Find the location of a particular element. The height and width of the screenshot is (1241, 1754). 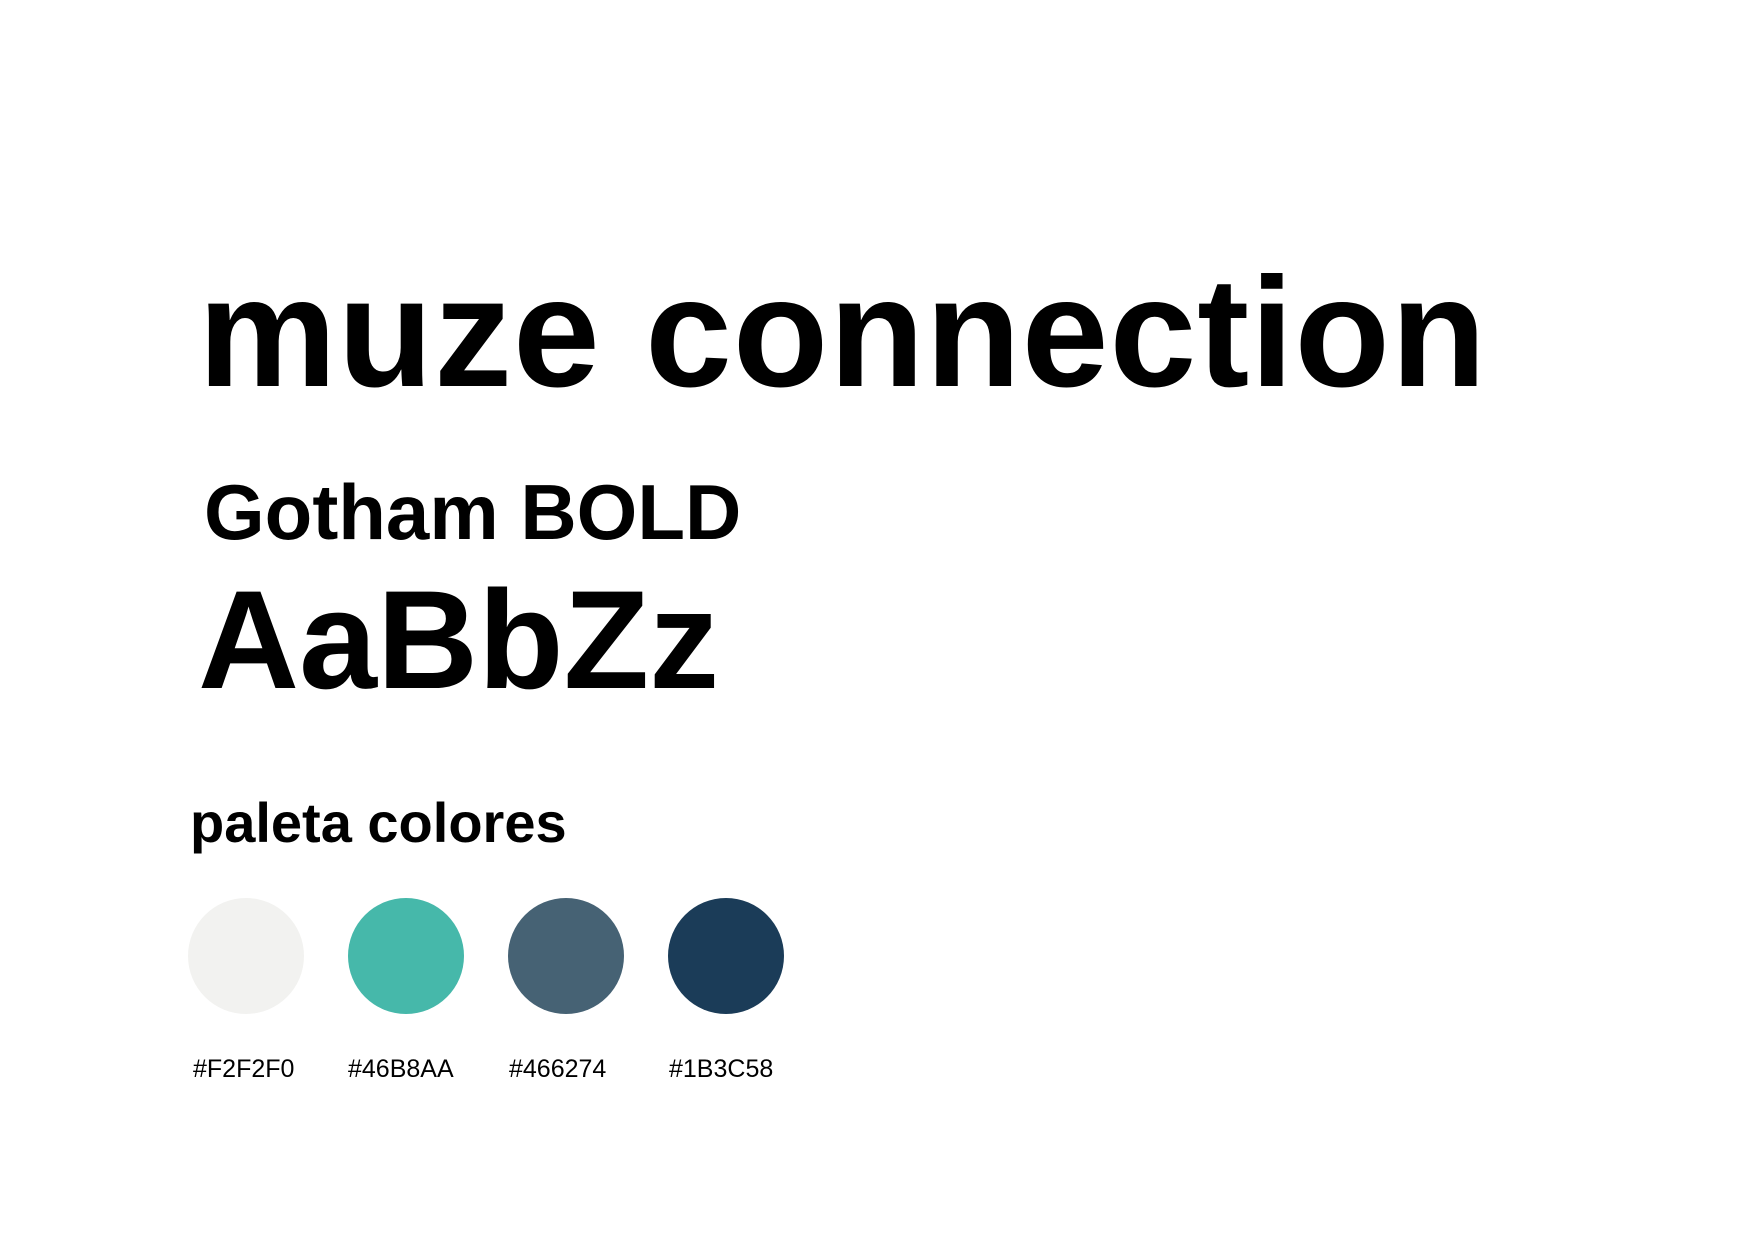

type-specimen: AaBbZz is located at coordinates (459, 639).